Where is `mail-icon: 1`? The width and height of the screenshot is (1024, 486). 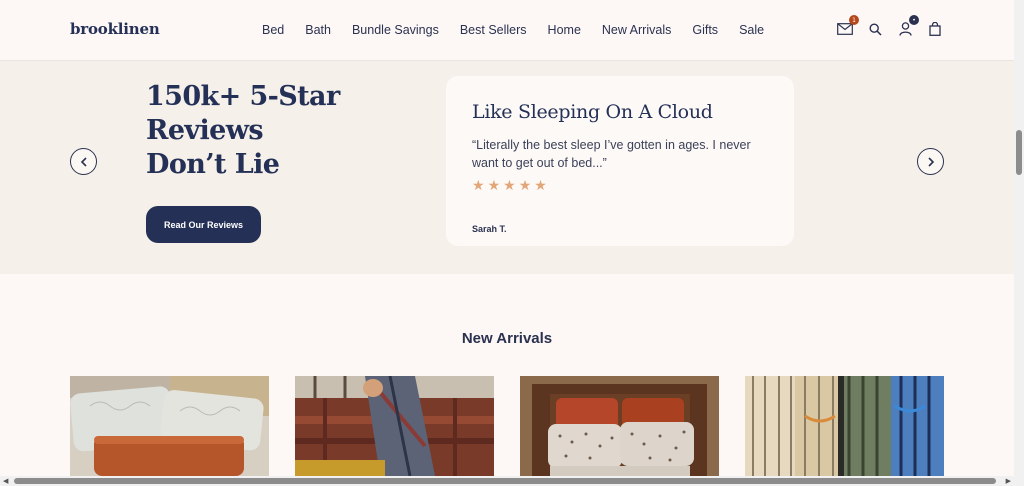
mail-icon: 1 is located at coordinates (847, 26).